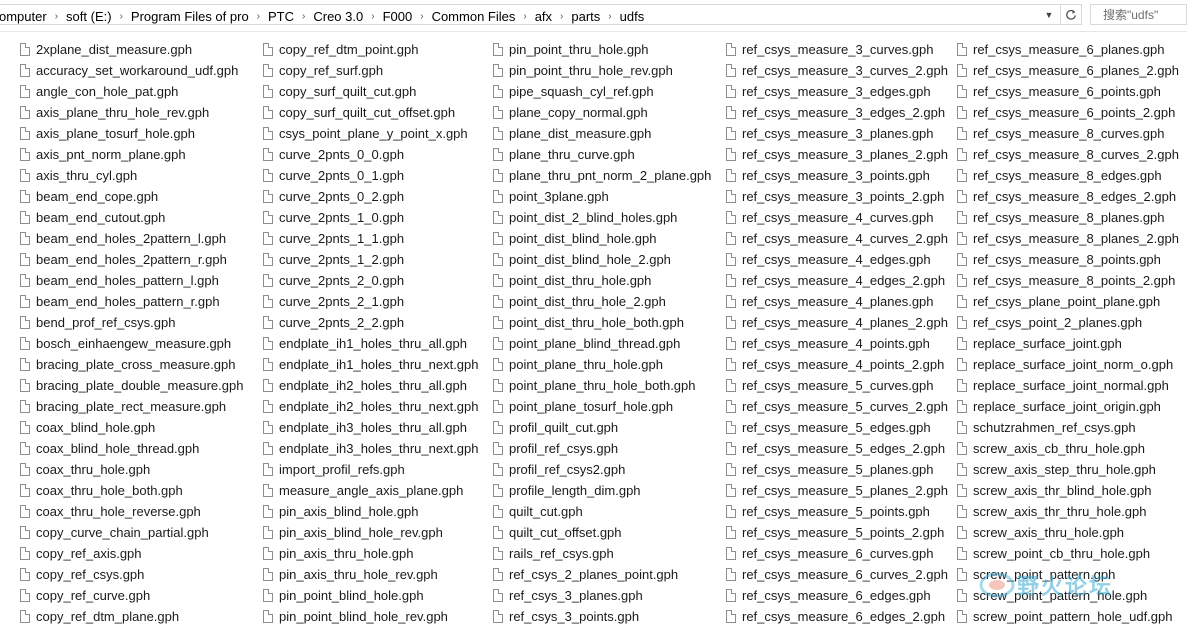 This screenshot has height=633, width=1187. What do you see at coordinates (131, 490) in the screenshot?
I see `file-item: coax_thru_hole_both.gph` at bounding box center [131, 490].